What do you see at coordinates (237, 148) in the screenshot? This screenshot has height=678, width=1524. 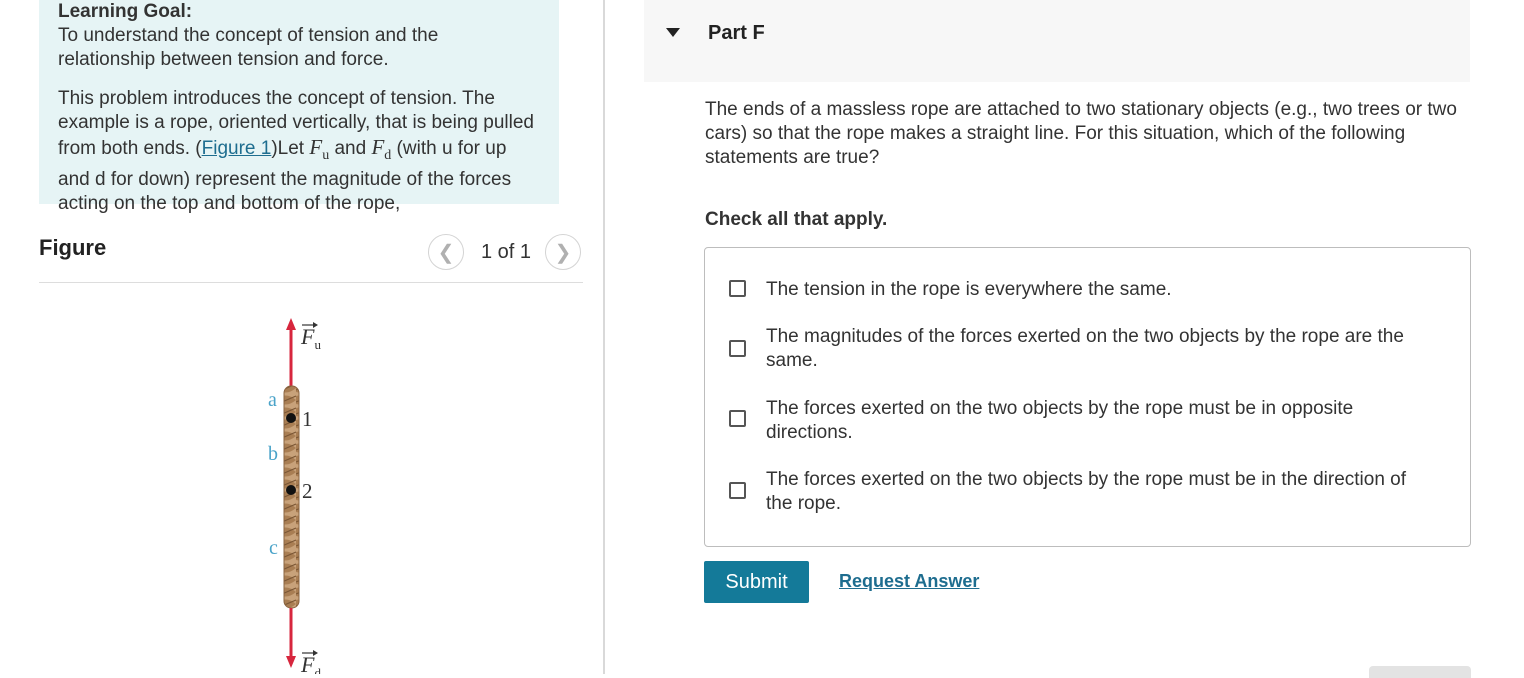 I see `figure-1-link: Figure 1` at bounding box center [237, 148].